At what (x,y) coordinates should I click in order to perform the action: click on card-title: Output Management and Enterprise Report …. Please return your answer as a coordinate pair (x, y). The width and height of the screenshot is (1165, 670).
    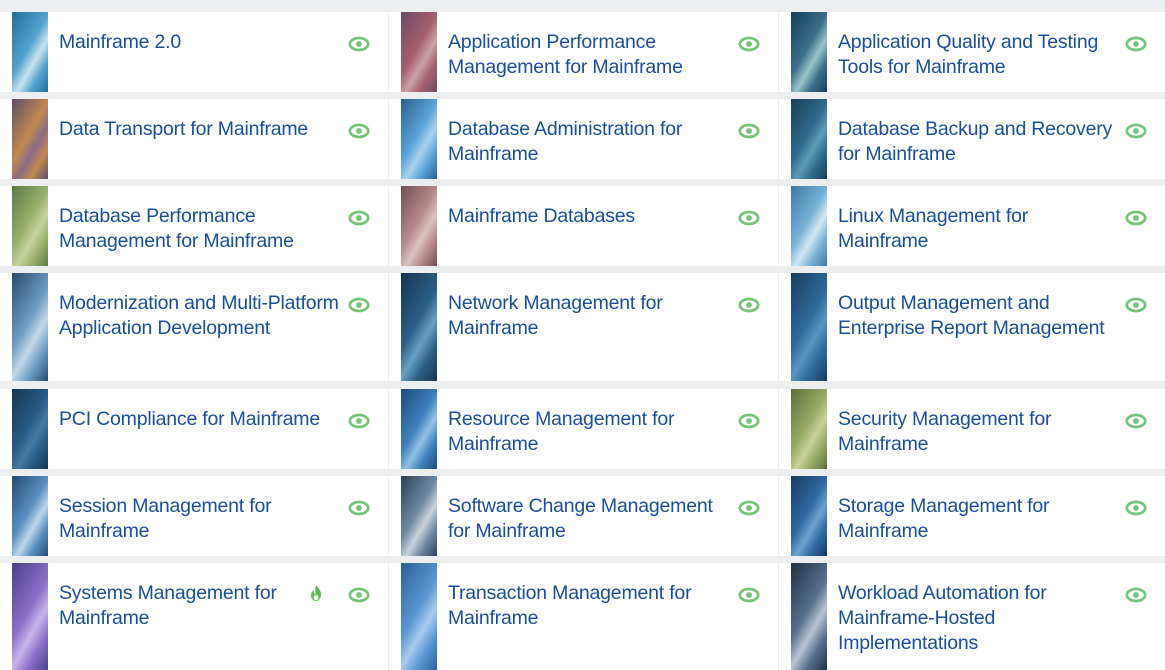
    Looking at the image, I should click on (978, 316).